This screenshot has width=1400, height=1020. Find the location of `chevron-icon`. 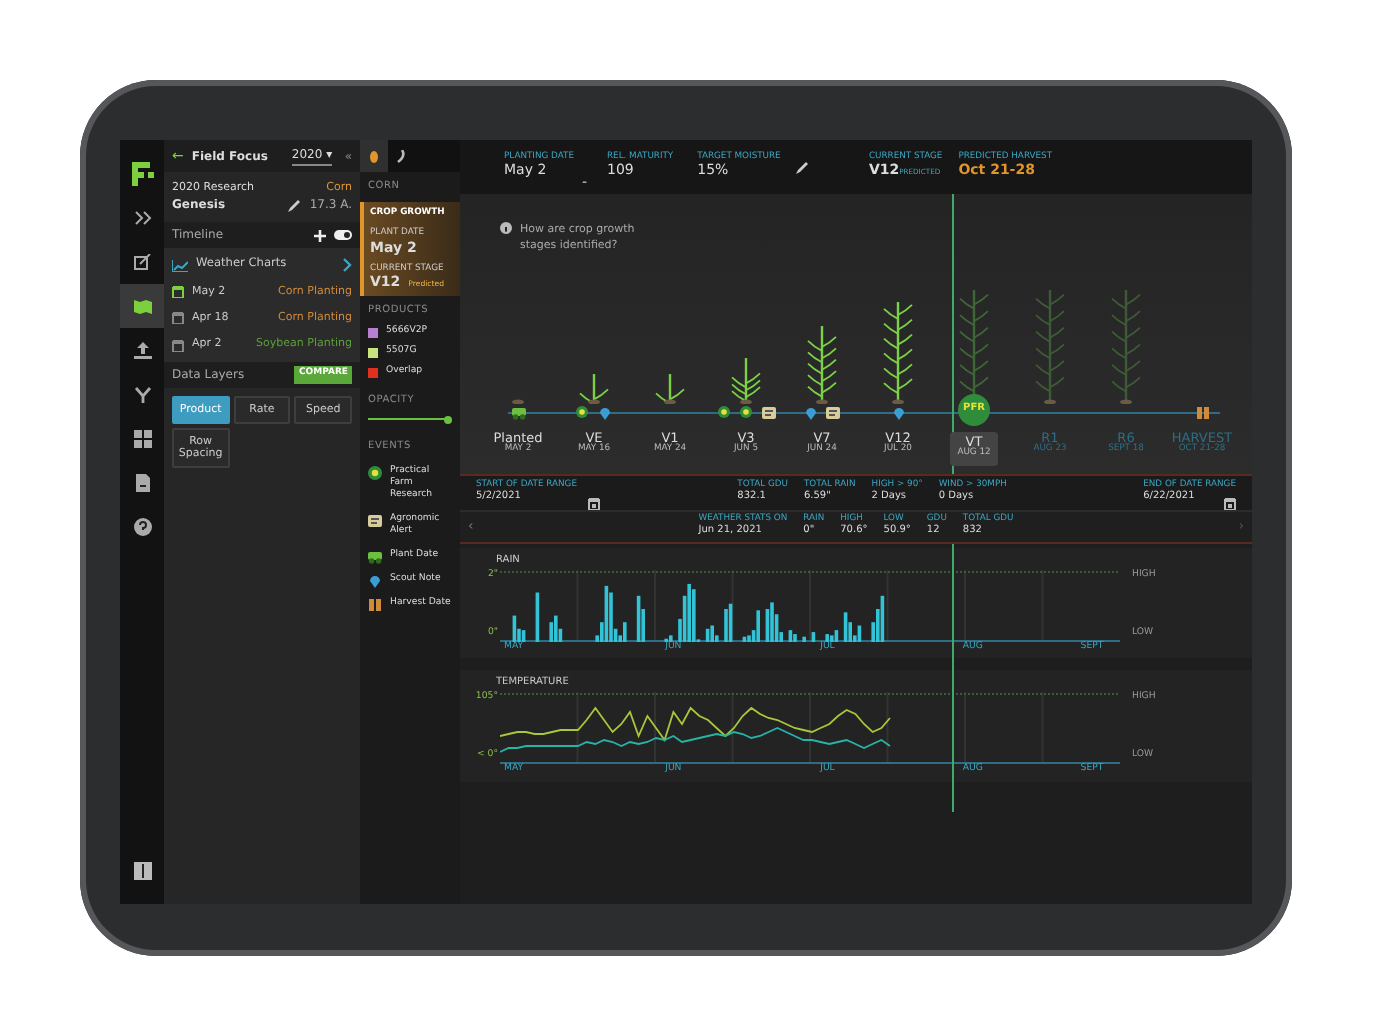

chevron-icon is located at coordinates (347, 265).